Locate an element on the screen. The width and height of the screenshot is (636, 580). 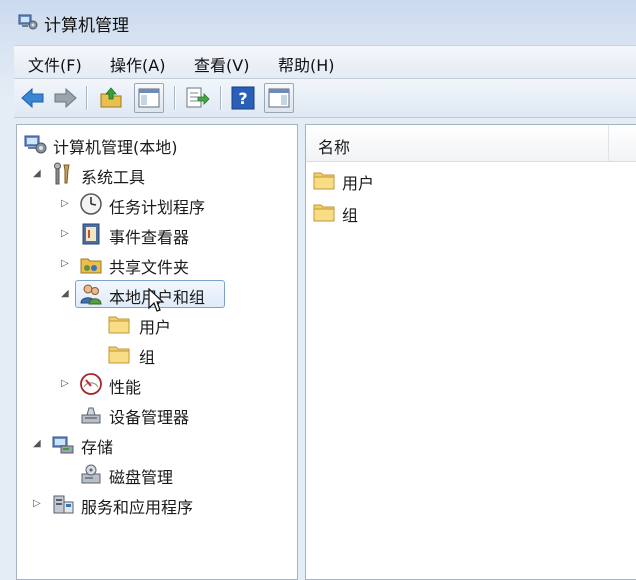
tree-item-services-apps: ▷ 服务和应用程序 is located at coordinates (156, 504).